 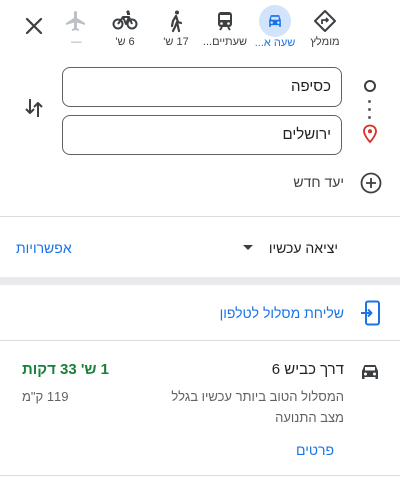 What do you see at coordinates (200, 281) in the screenshot?
I see `section-separator` at bounding box center [200, 281].